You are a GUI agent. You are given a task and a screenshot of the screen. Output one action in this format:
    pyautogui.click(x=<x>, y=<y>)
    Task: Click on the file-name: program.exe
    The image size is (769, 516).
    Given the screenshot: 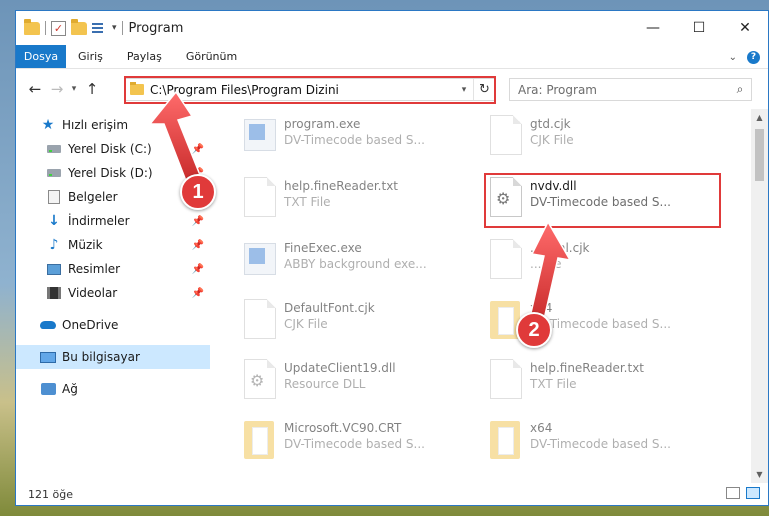 What is the action you would take?
    pyautogui.click(x=322, y=124)
    